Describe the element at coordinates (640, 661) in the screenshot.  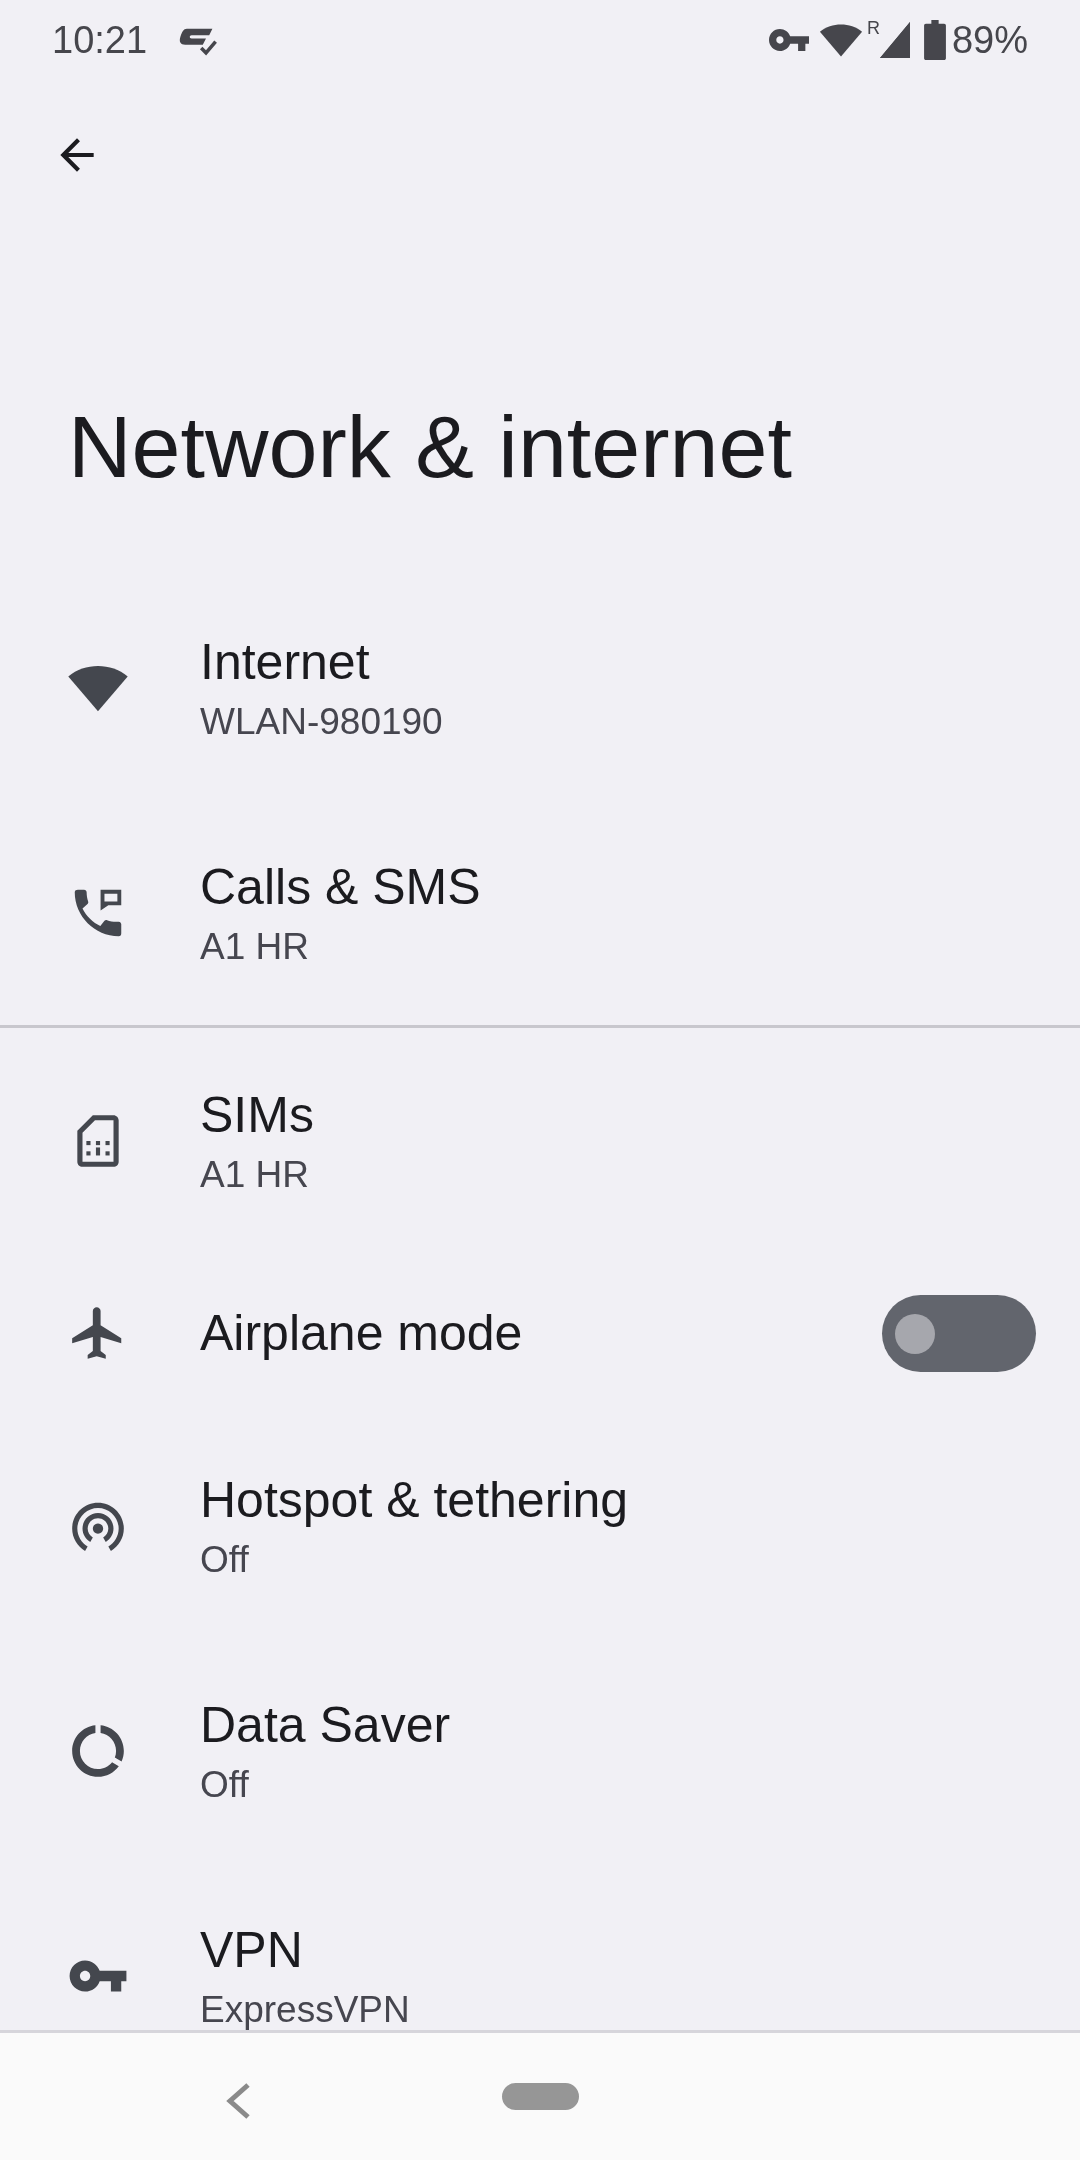
I see `setting-title: Internet` at that location.